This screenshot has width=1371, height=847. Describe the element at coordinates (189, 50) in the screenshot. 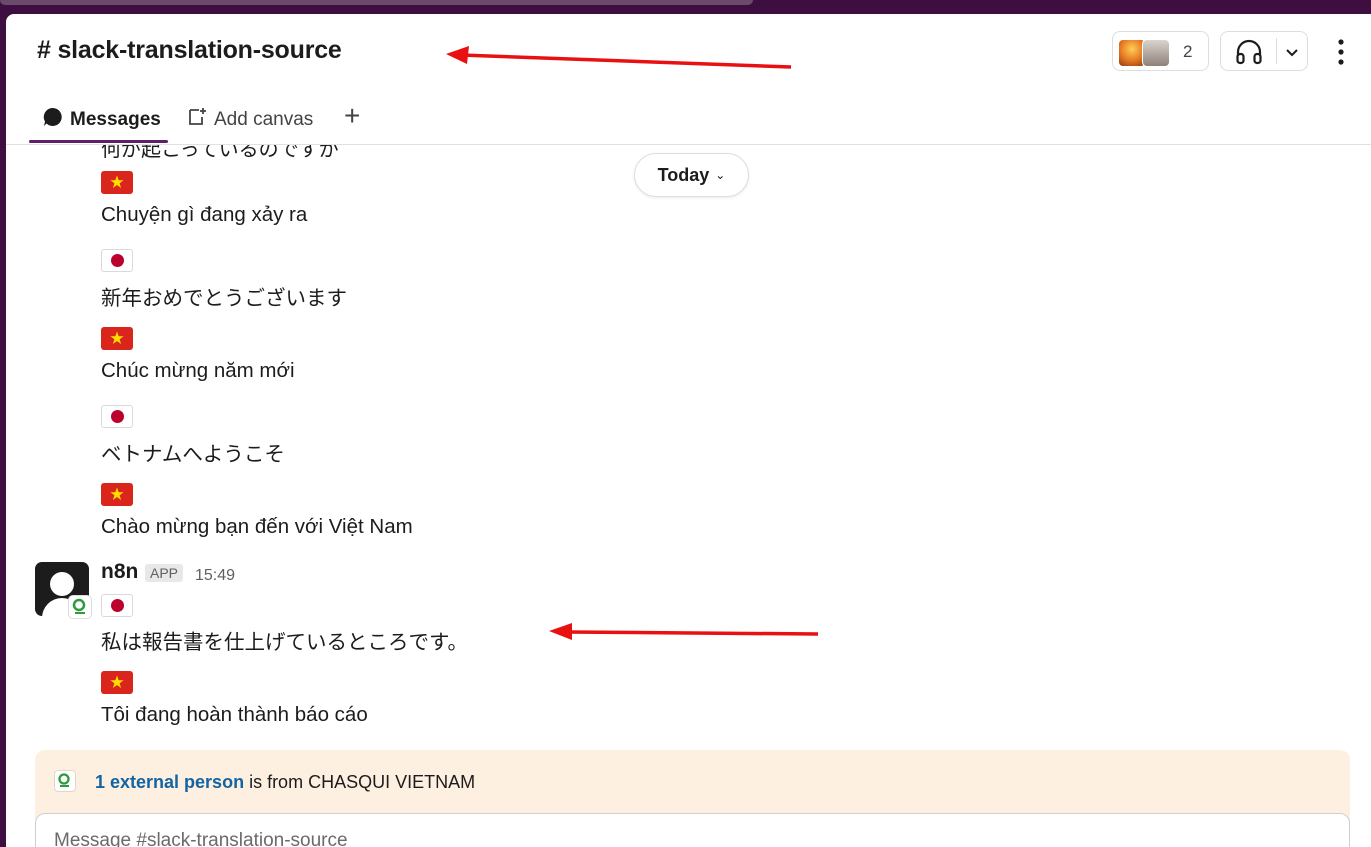

I see `channel-title: # slack-translation-source` at that location.